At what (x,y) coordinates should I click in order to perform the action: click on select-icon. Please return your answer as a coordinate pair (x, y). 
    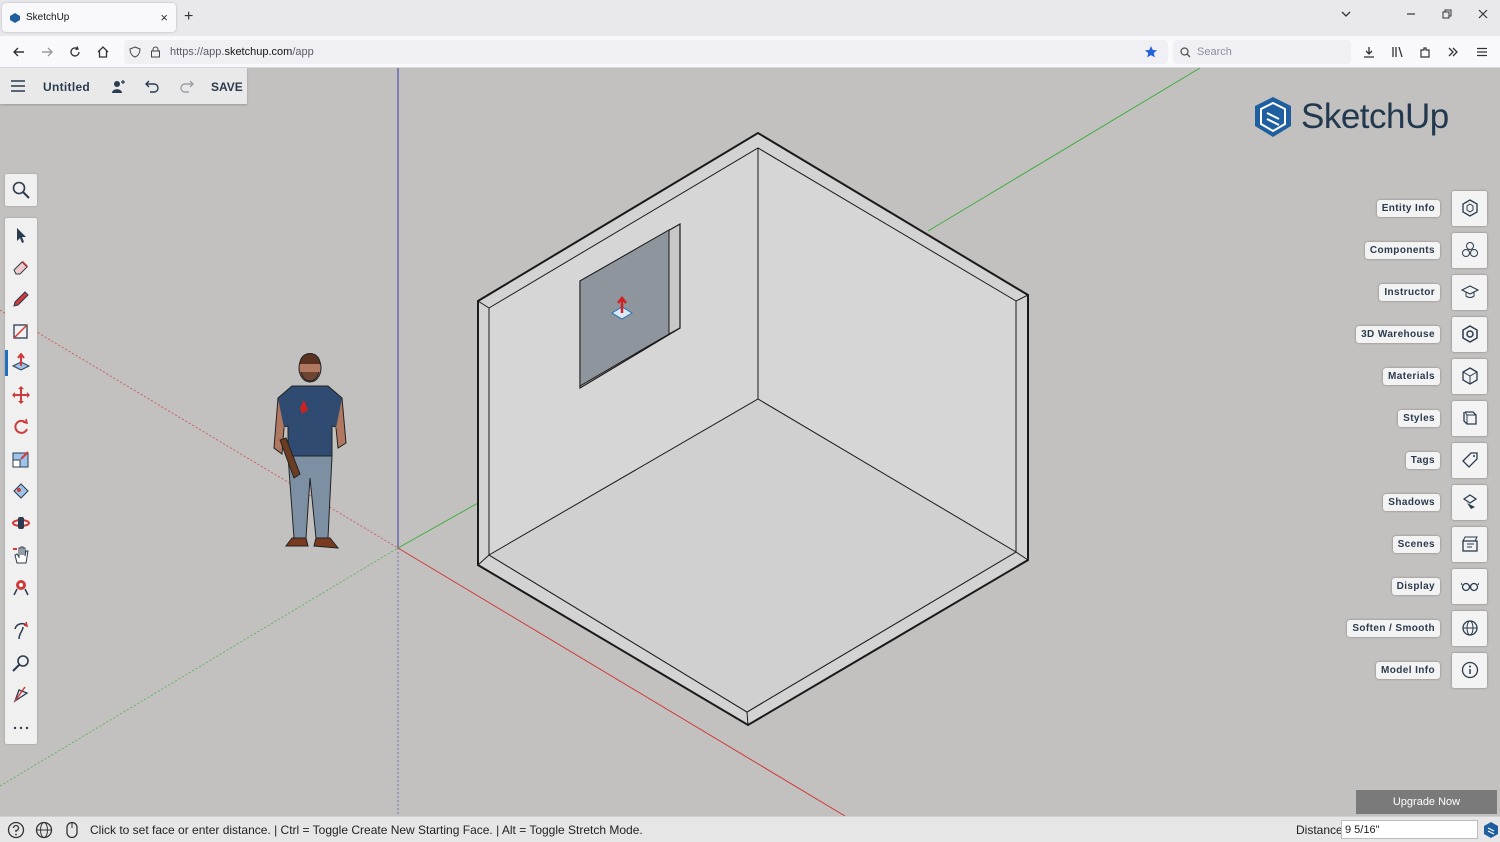
    Looking at the image, I should click on (21, 235).